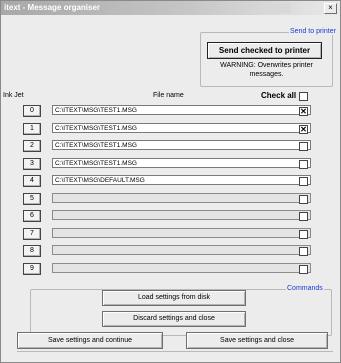 Image resolution: width=341 pixels, height=363 pixels. I want to click on ink-jet-number-0: 0, so click(32, 111).